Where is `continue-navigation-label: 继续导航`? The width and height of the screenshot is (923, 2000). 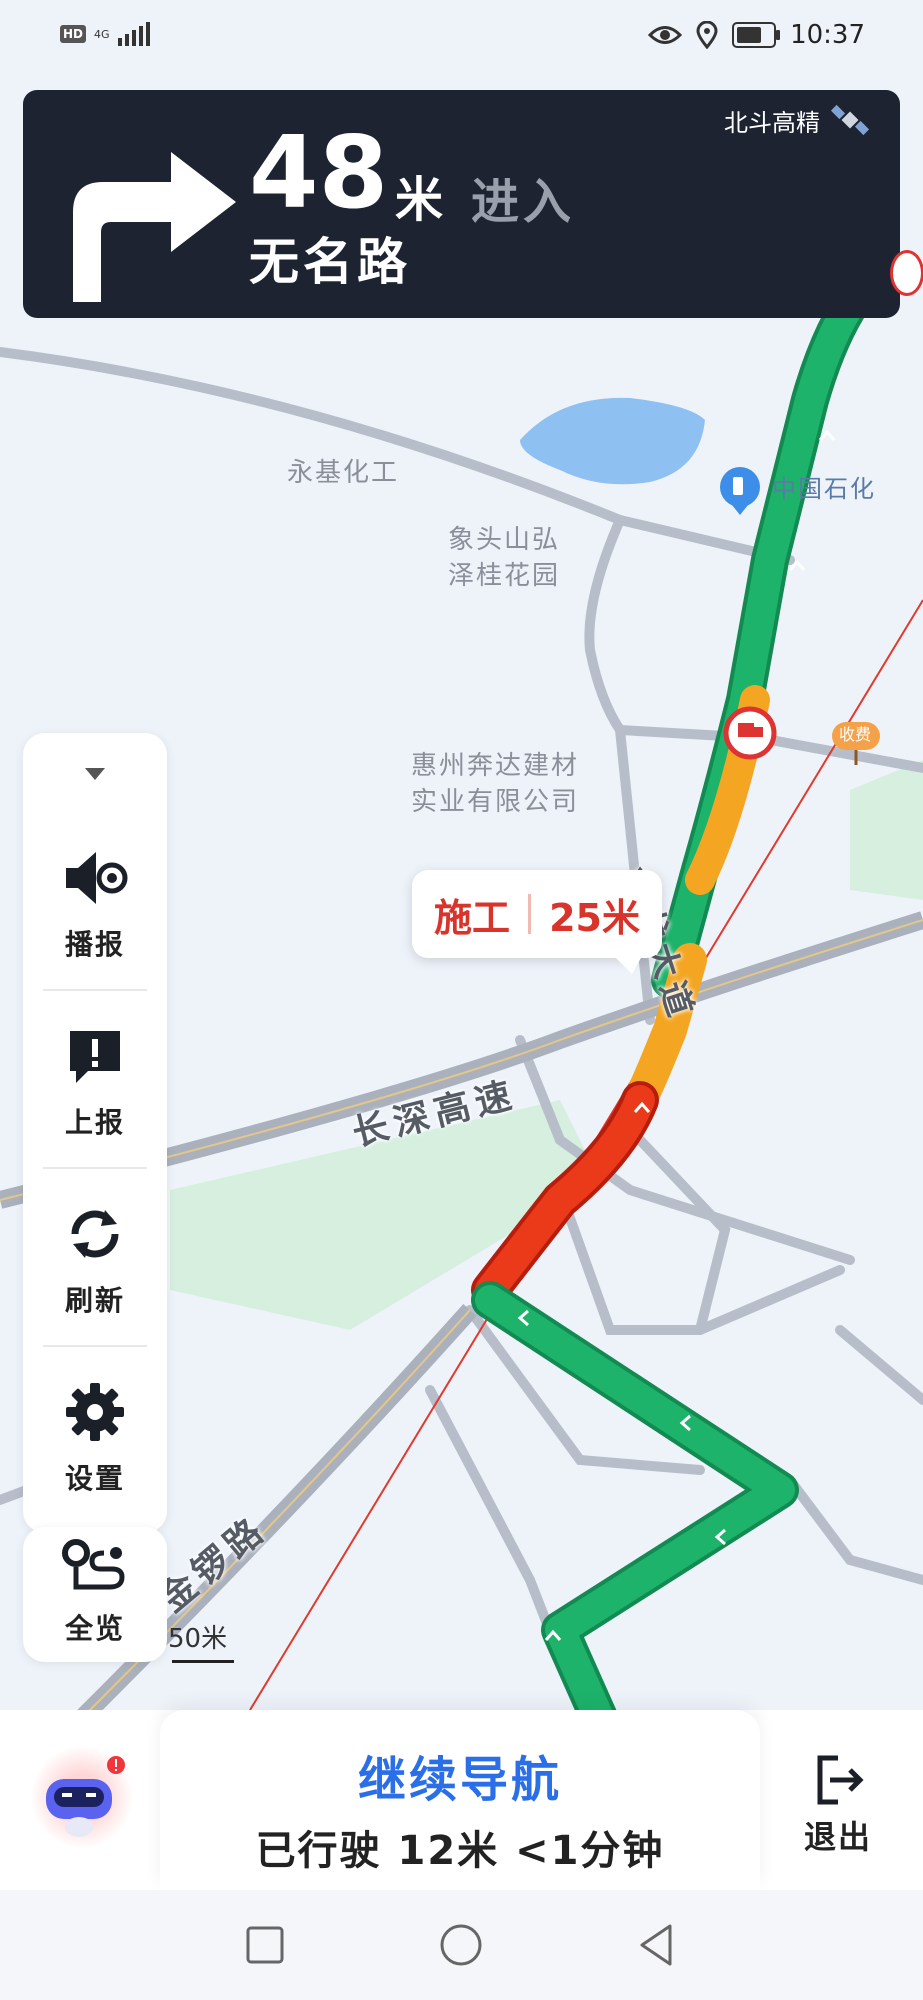 continue-navigation-label: 继续导航 is located at coordinates (459, 1780).